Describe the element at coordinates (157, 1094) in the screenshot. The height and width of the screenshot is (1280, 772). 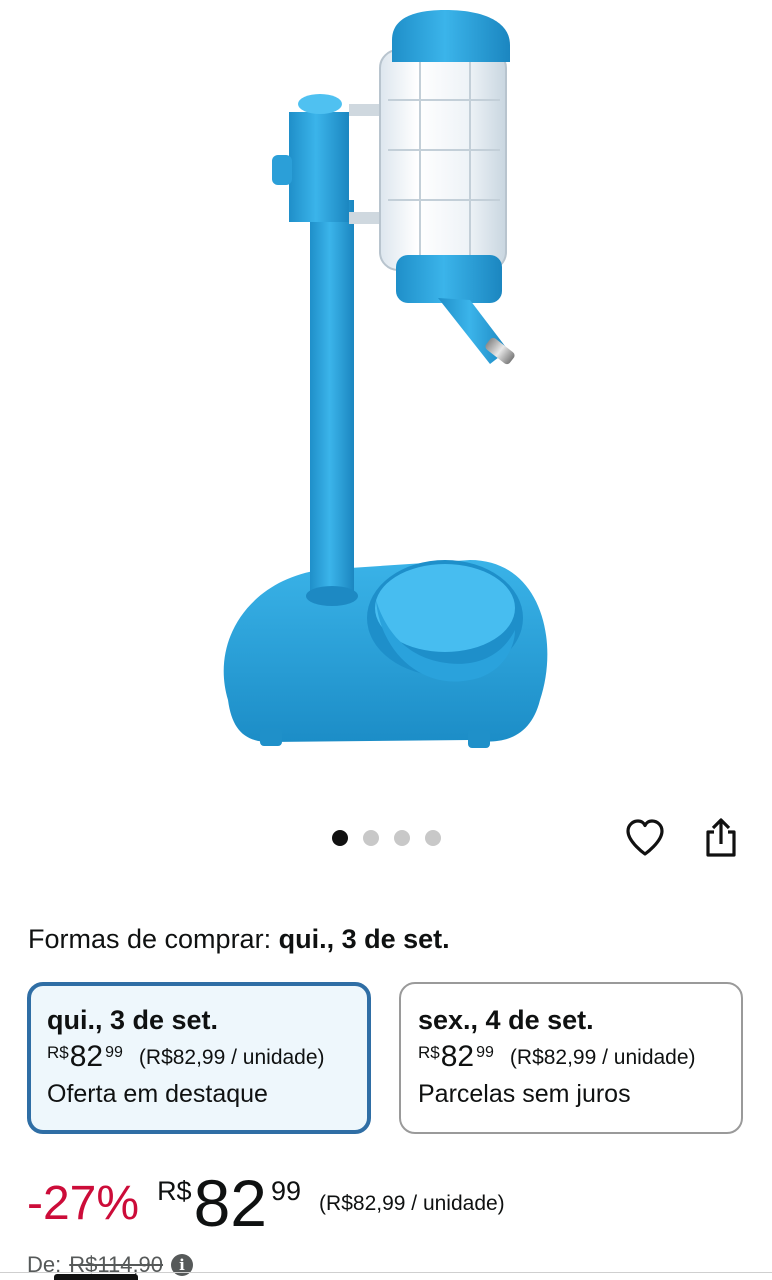
I see `option-note: Oferta em destaque` at that location.